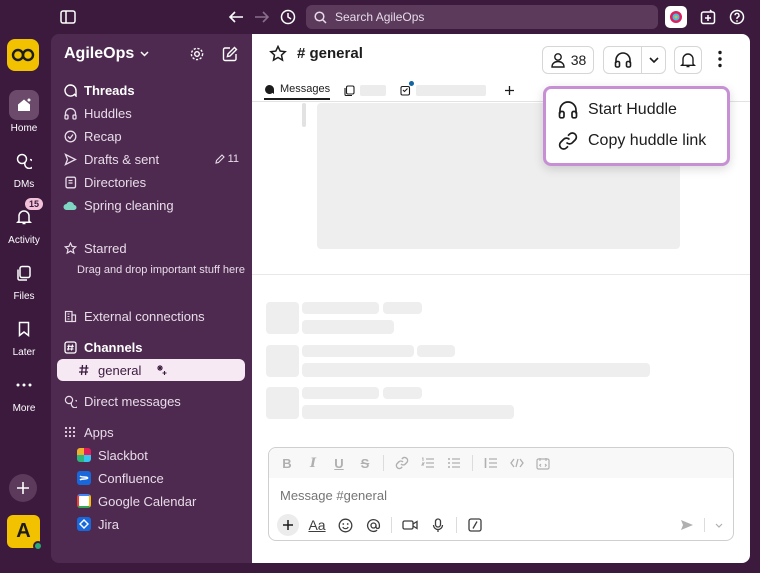  What do you see at coordinates (24, 273) in the screenshot?
I see `files-icon` at bounding box center [24, 273].